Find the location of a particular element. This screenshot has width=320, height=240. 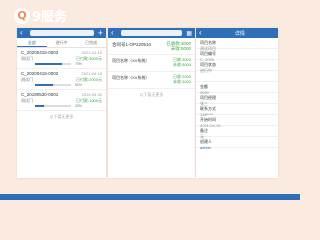

app-logo: Q 9服务 is located at coordinates (40, 15).